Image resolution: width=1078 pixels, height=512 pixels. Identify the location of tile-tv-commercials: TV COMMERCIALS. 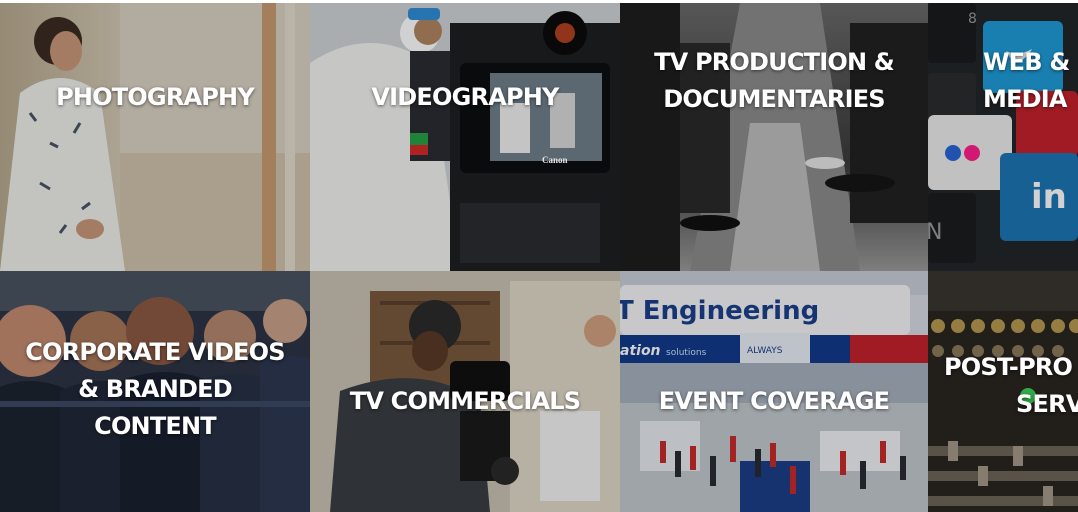
(465, 391).